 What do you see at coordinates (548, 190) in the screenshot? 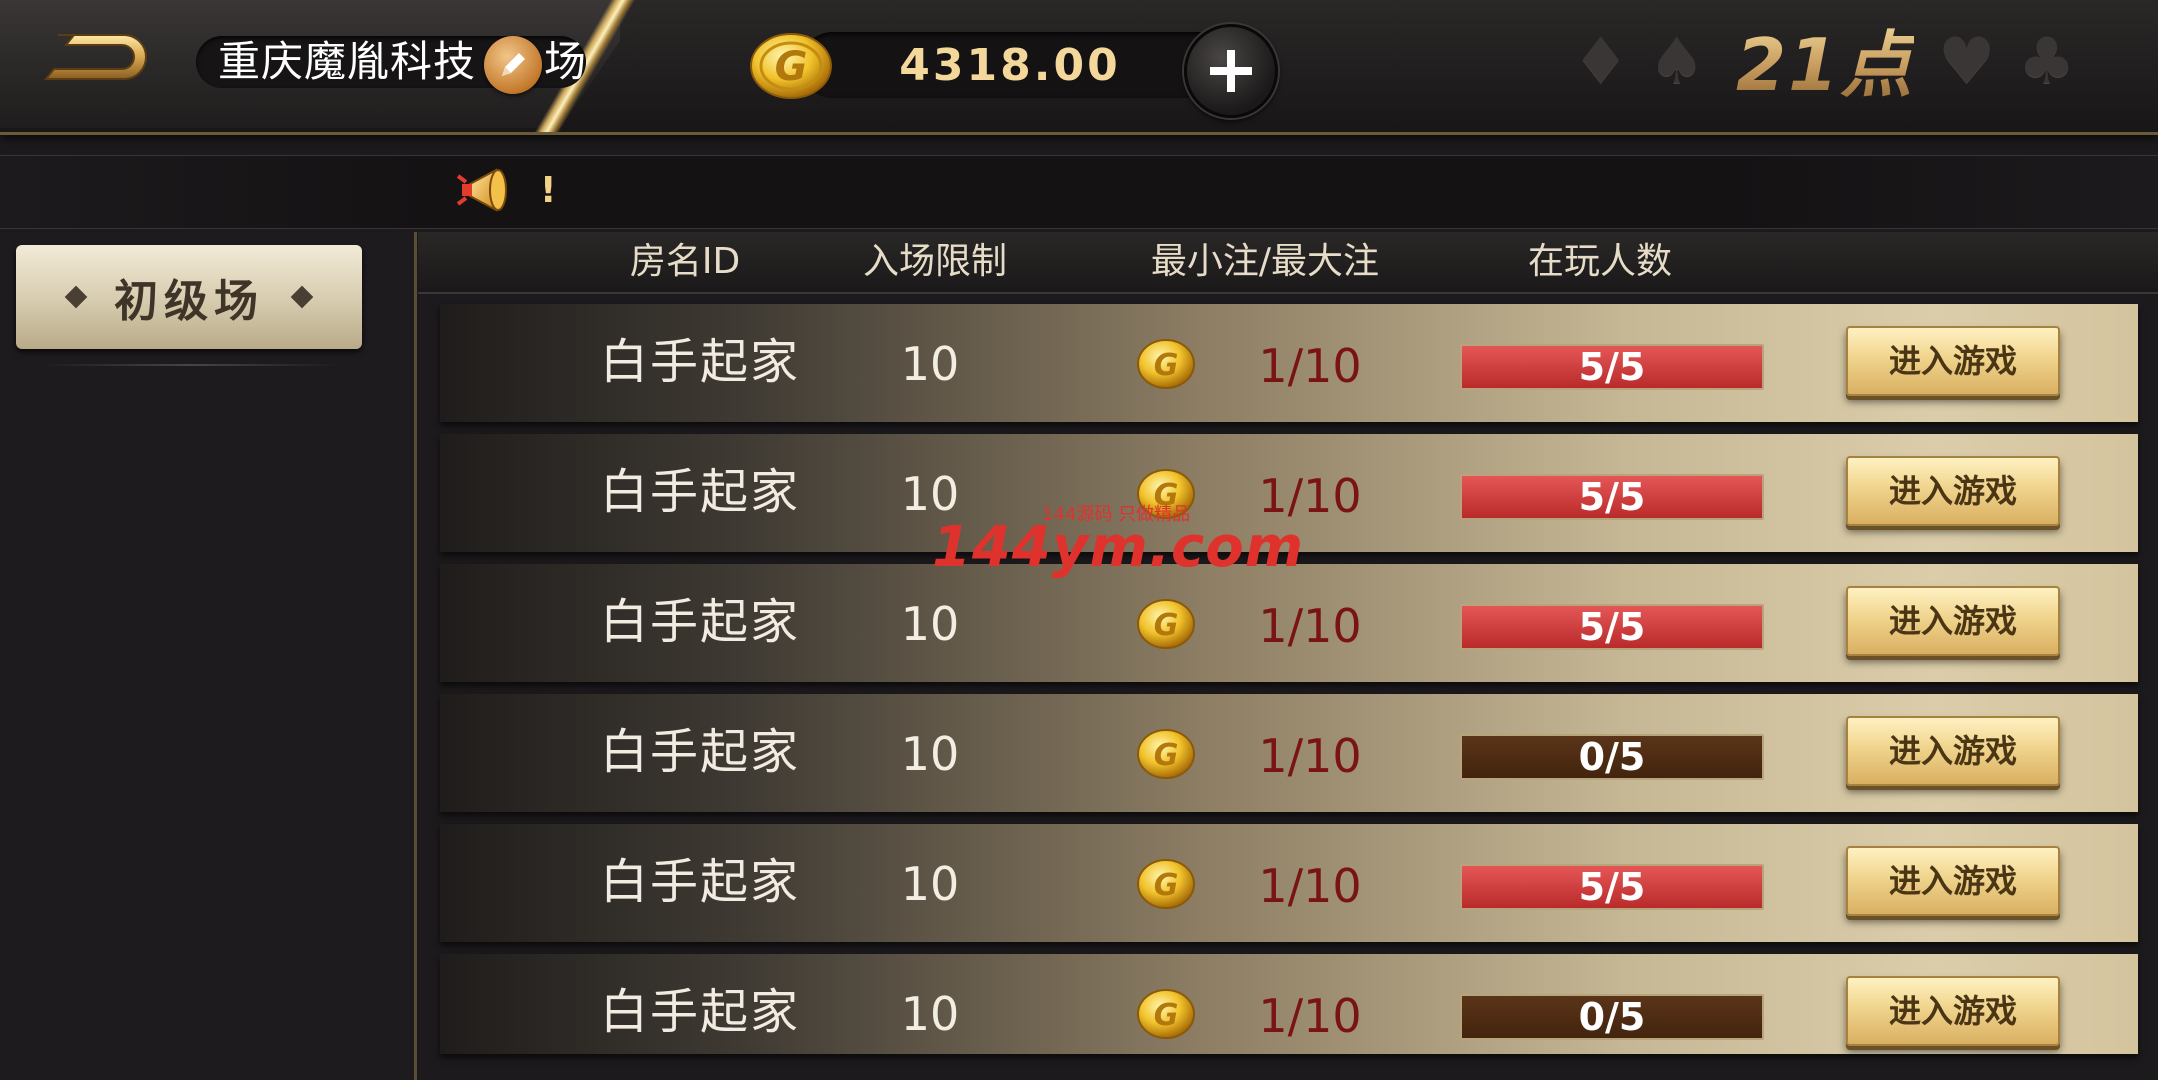
I see `notice-text: !` at bounding box center [548, 190].